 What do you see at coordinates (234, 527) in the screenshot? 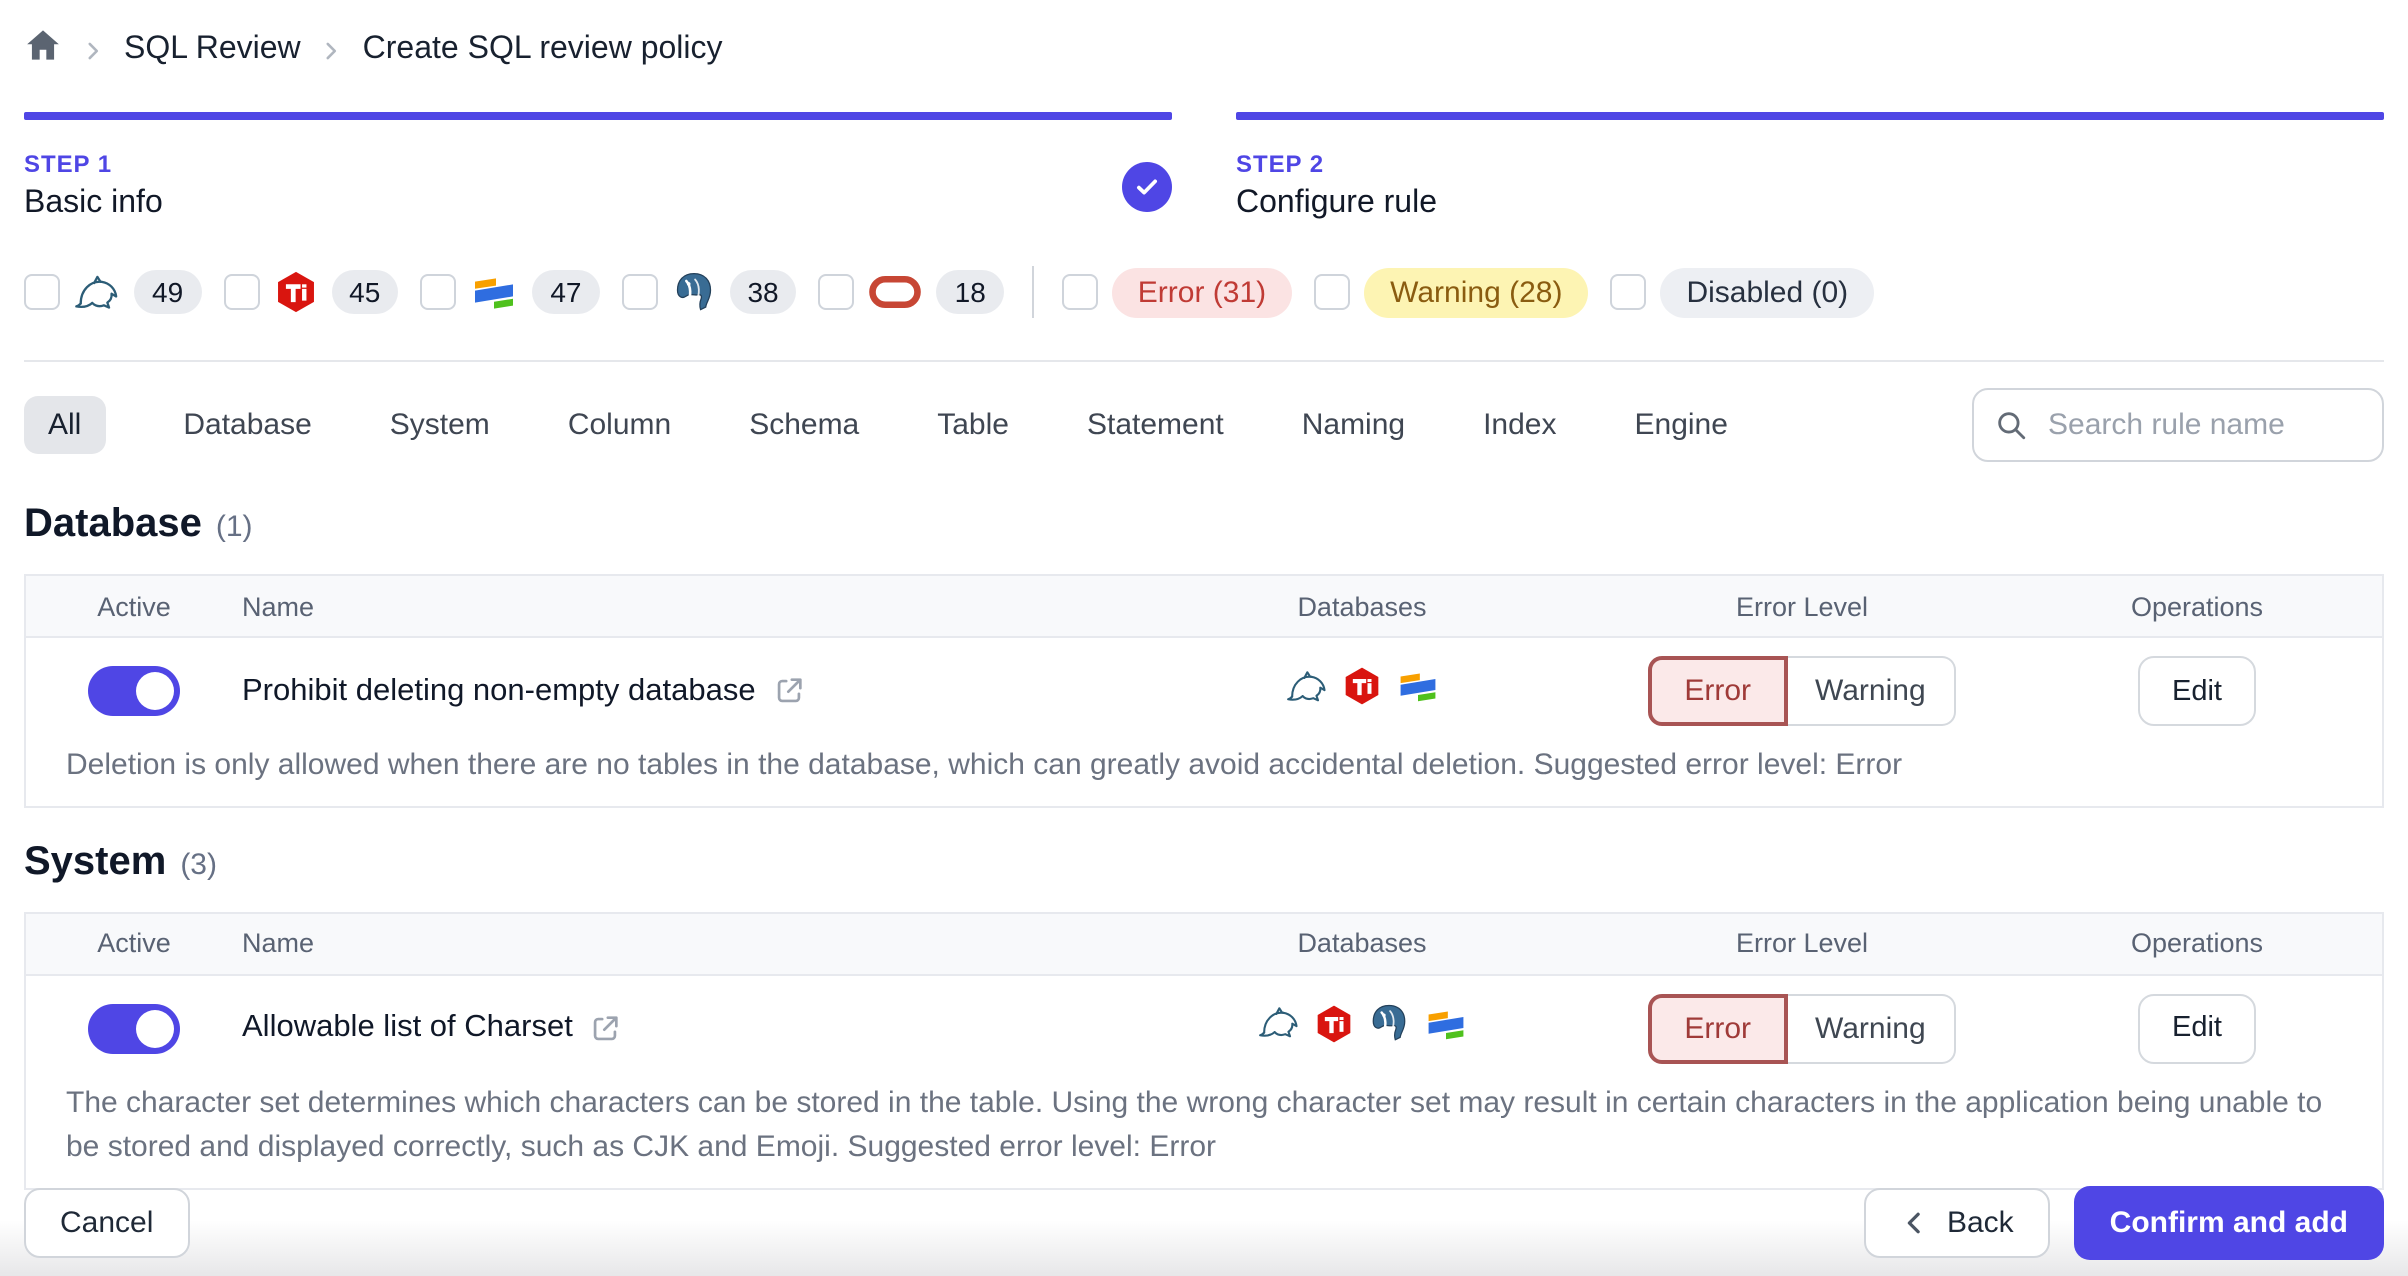
I see `database-section-count: (1)` at bounding box center [234, 527].